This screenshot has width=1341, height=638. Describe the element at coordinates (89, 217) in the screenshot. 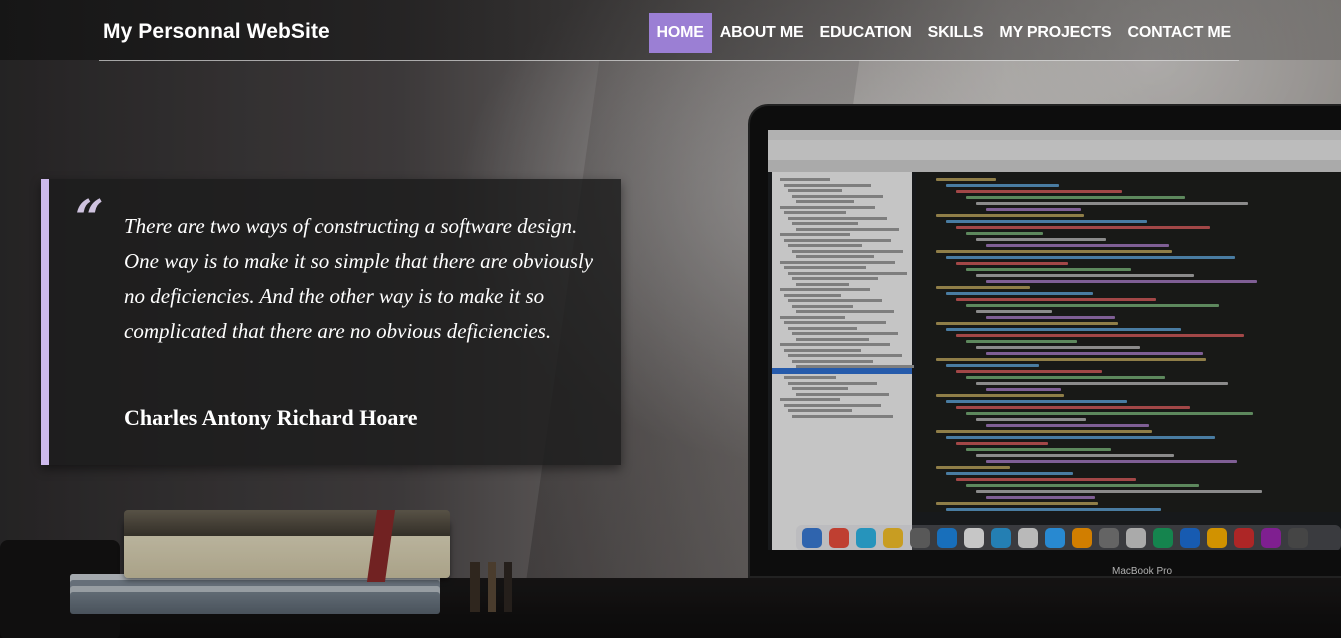

I see `quote-mark-icon: “` at that location.